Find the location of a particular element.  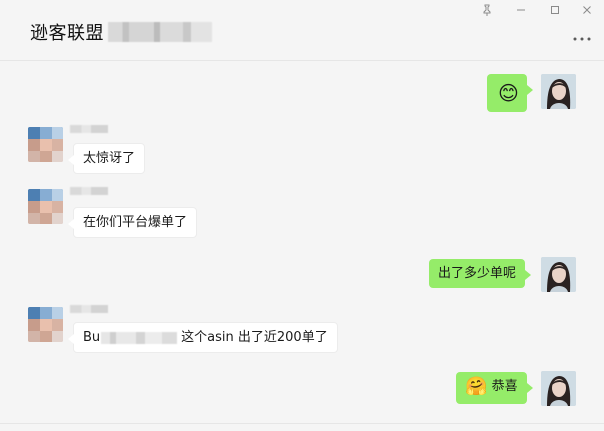

pin-icon is located at coordinates (487, 10).